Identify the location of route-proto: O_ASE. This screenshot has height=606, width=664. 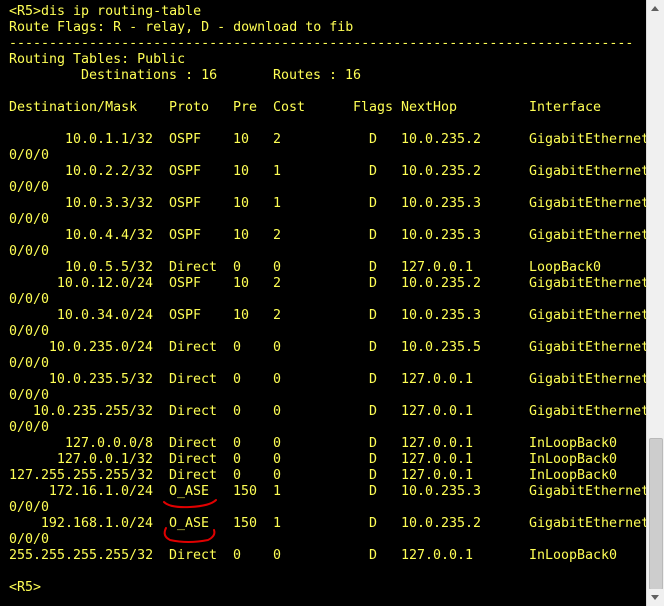
(189, 491).